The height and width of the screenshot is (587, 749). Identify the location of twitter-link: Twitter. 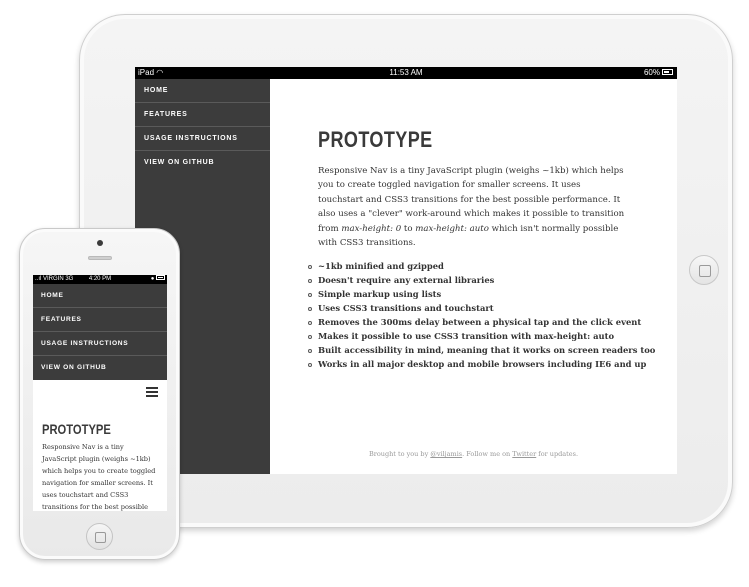
(524, 454).